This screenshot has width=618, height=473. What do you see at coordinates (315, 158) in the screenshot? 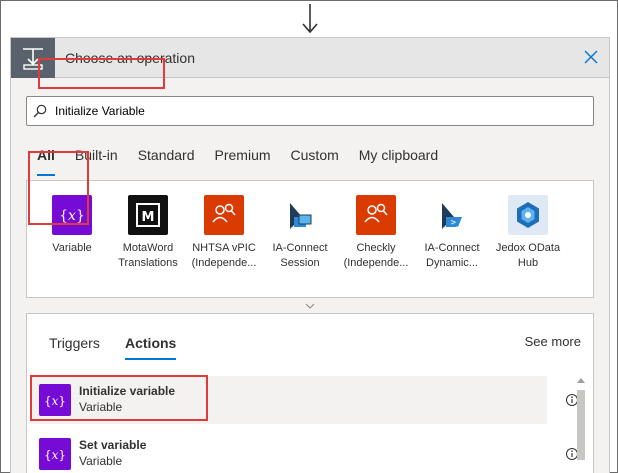
I see `tab-custom: Custom` at bounding box center [315, 158].